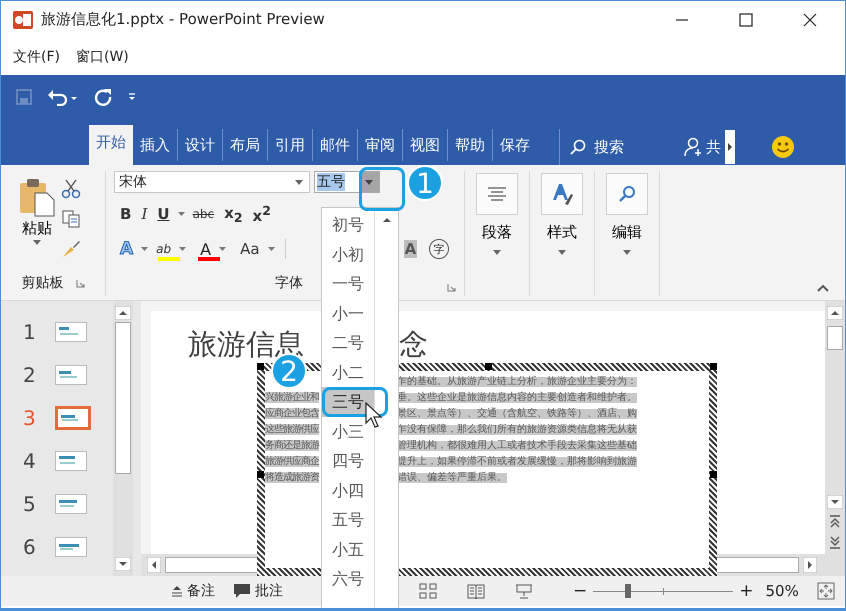  Describe the element at coordinates (30, 332) in the screenshot. I see `slide-number: 1` at that location.